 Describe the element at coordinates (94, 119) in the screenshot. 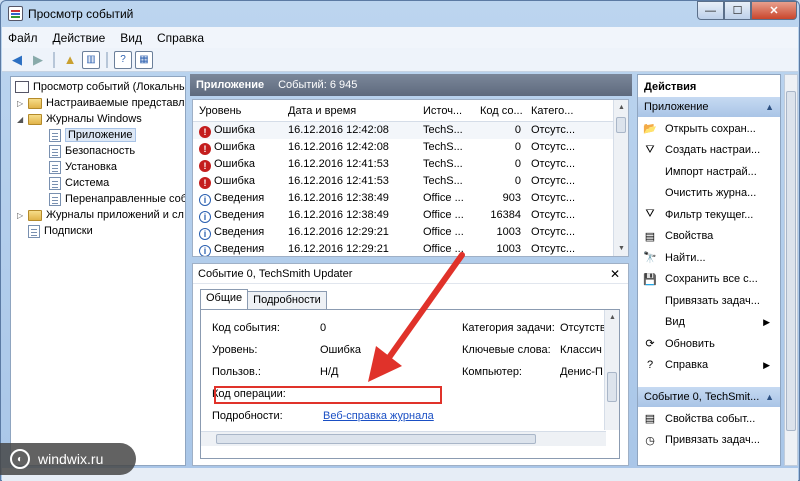

I see `tree-label: Журналы Windows` at that location.